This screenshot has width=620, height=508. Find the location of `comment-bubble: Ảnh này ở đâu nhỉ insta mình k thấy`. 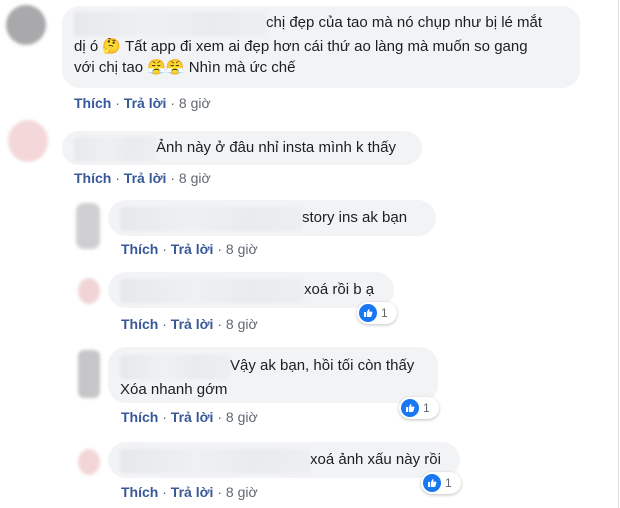

comment-bubble: Ảnh này ở đâu nhỉ insta mình k thấy is located at coordinates (242, 148).